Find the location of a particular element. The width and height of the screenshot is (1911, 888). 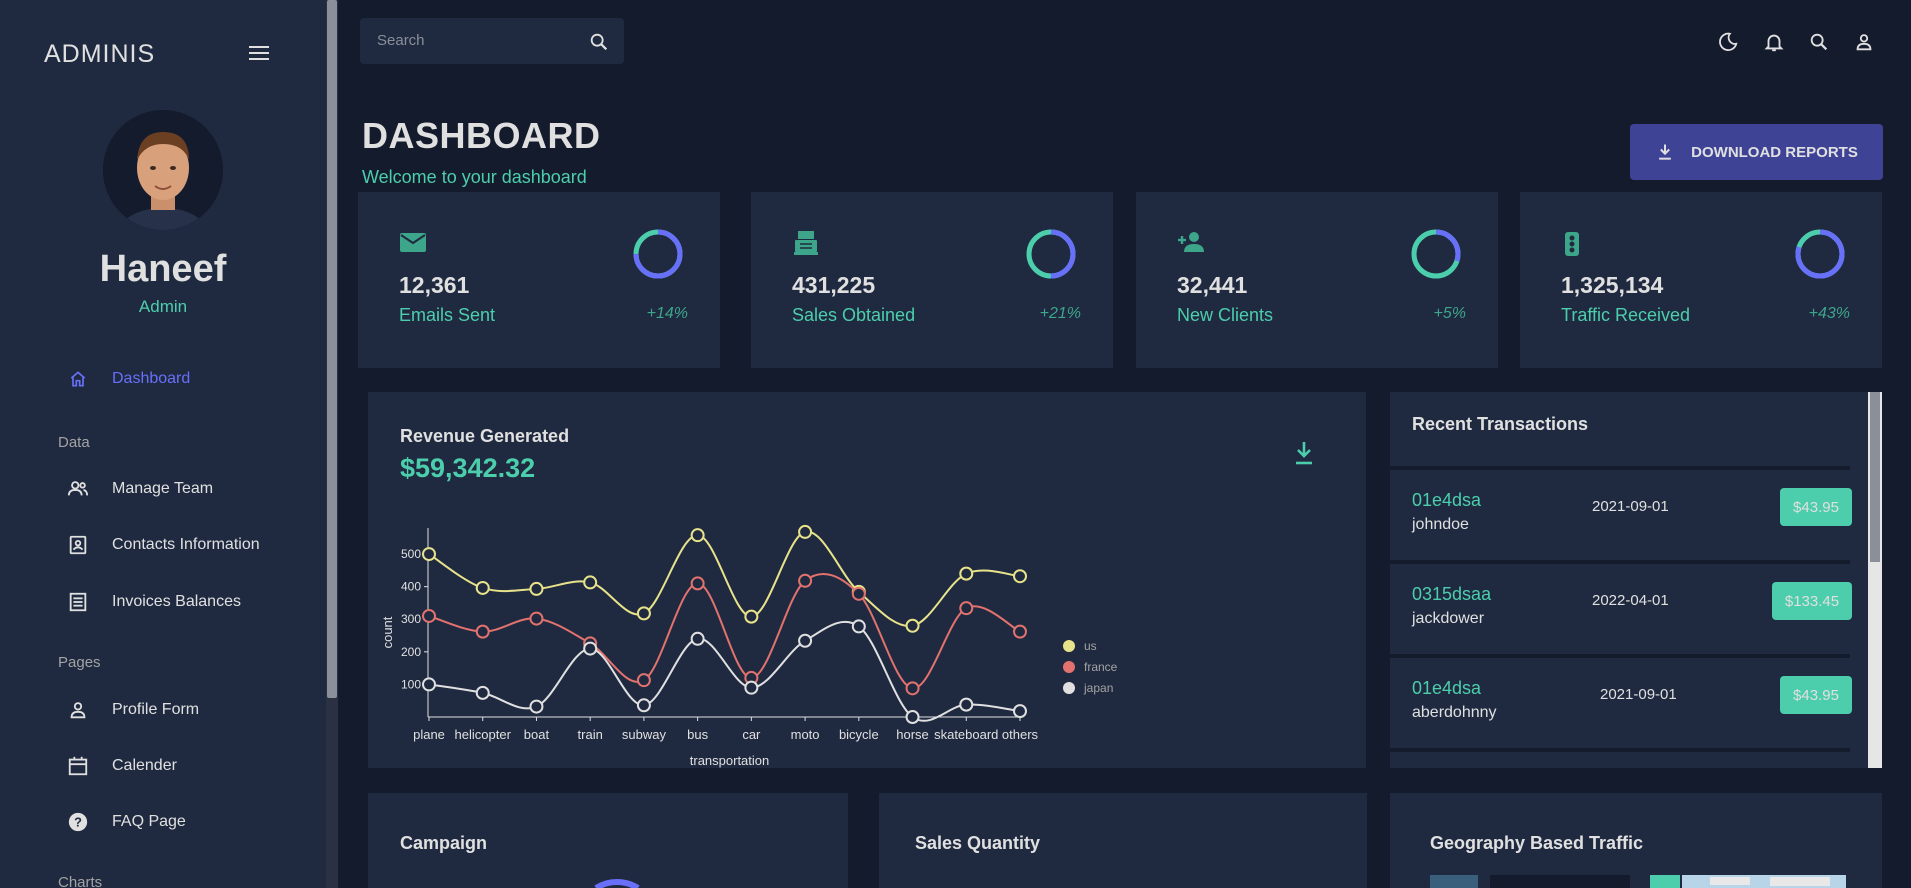

sidebar-item-label: Calender is located at coordinates (144, 765).